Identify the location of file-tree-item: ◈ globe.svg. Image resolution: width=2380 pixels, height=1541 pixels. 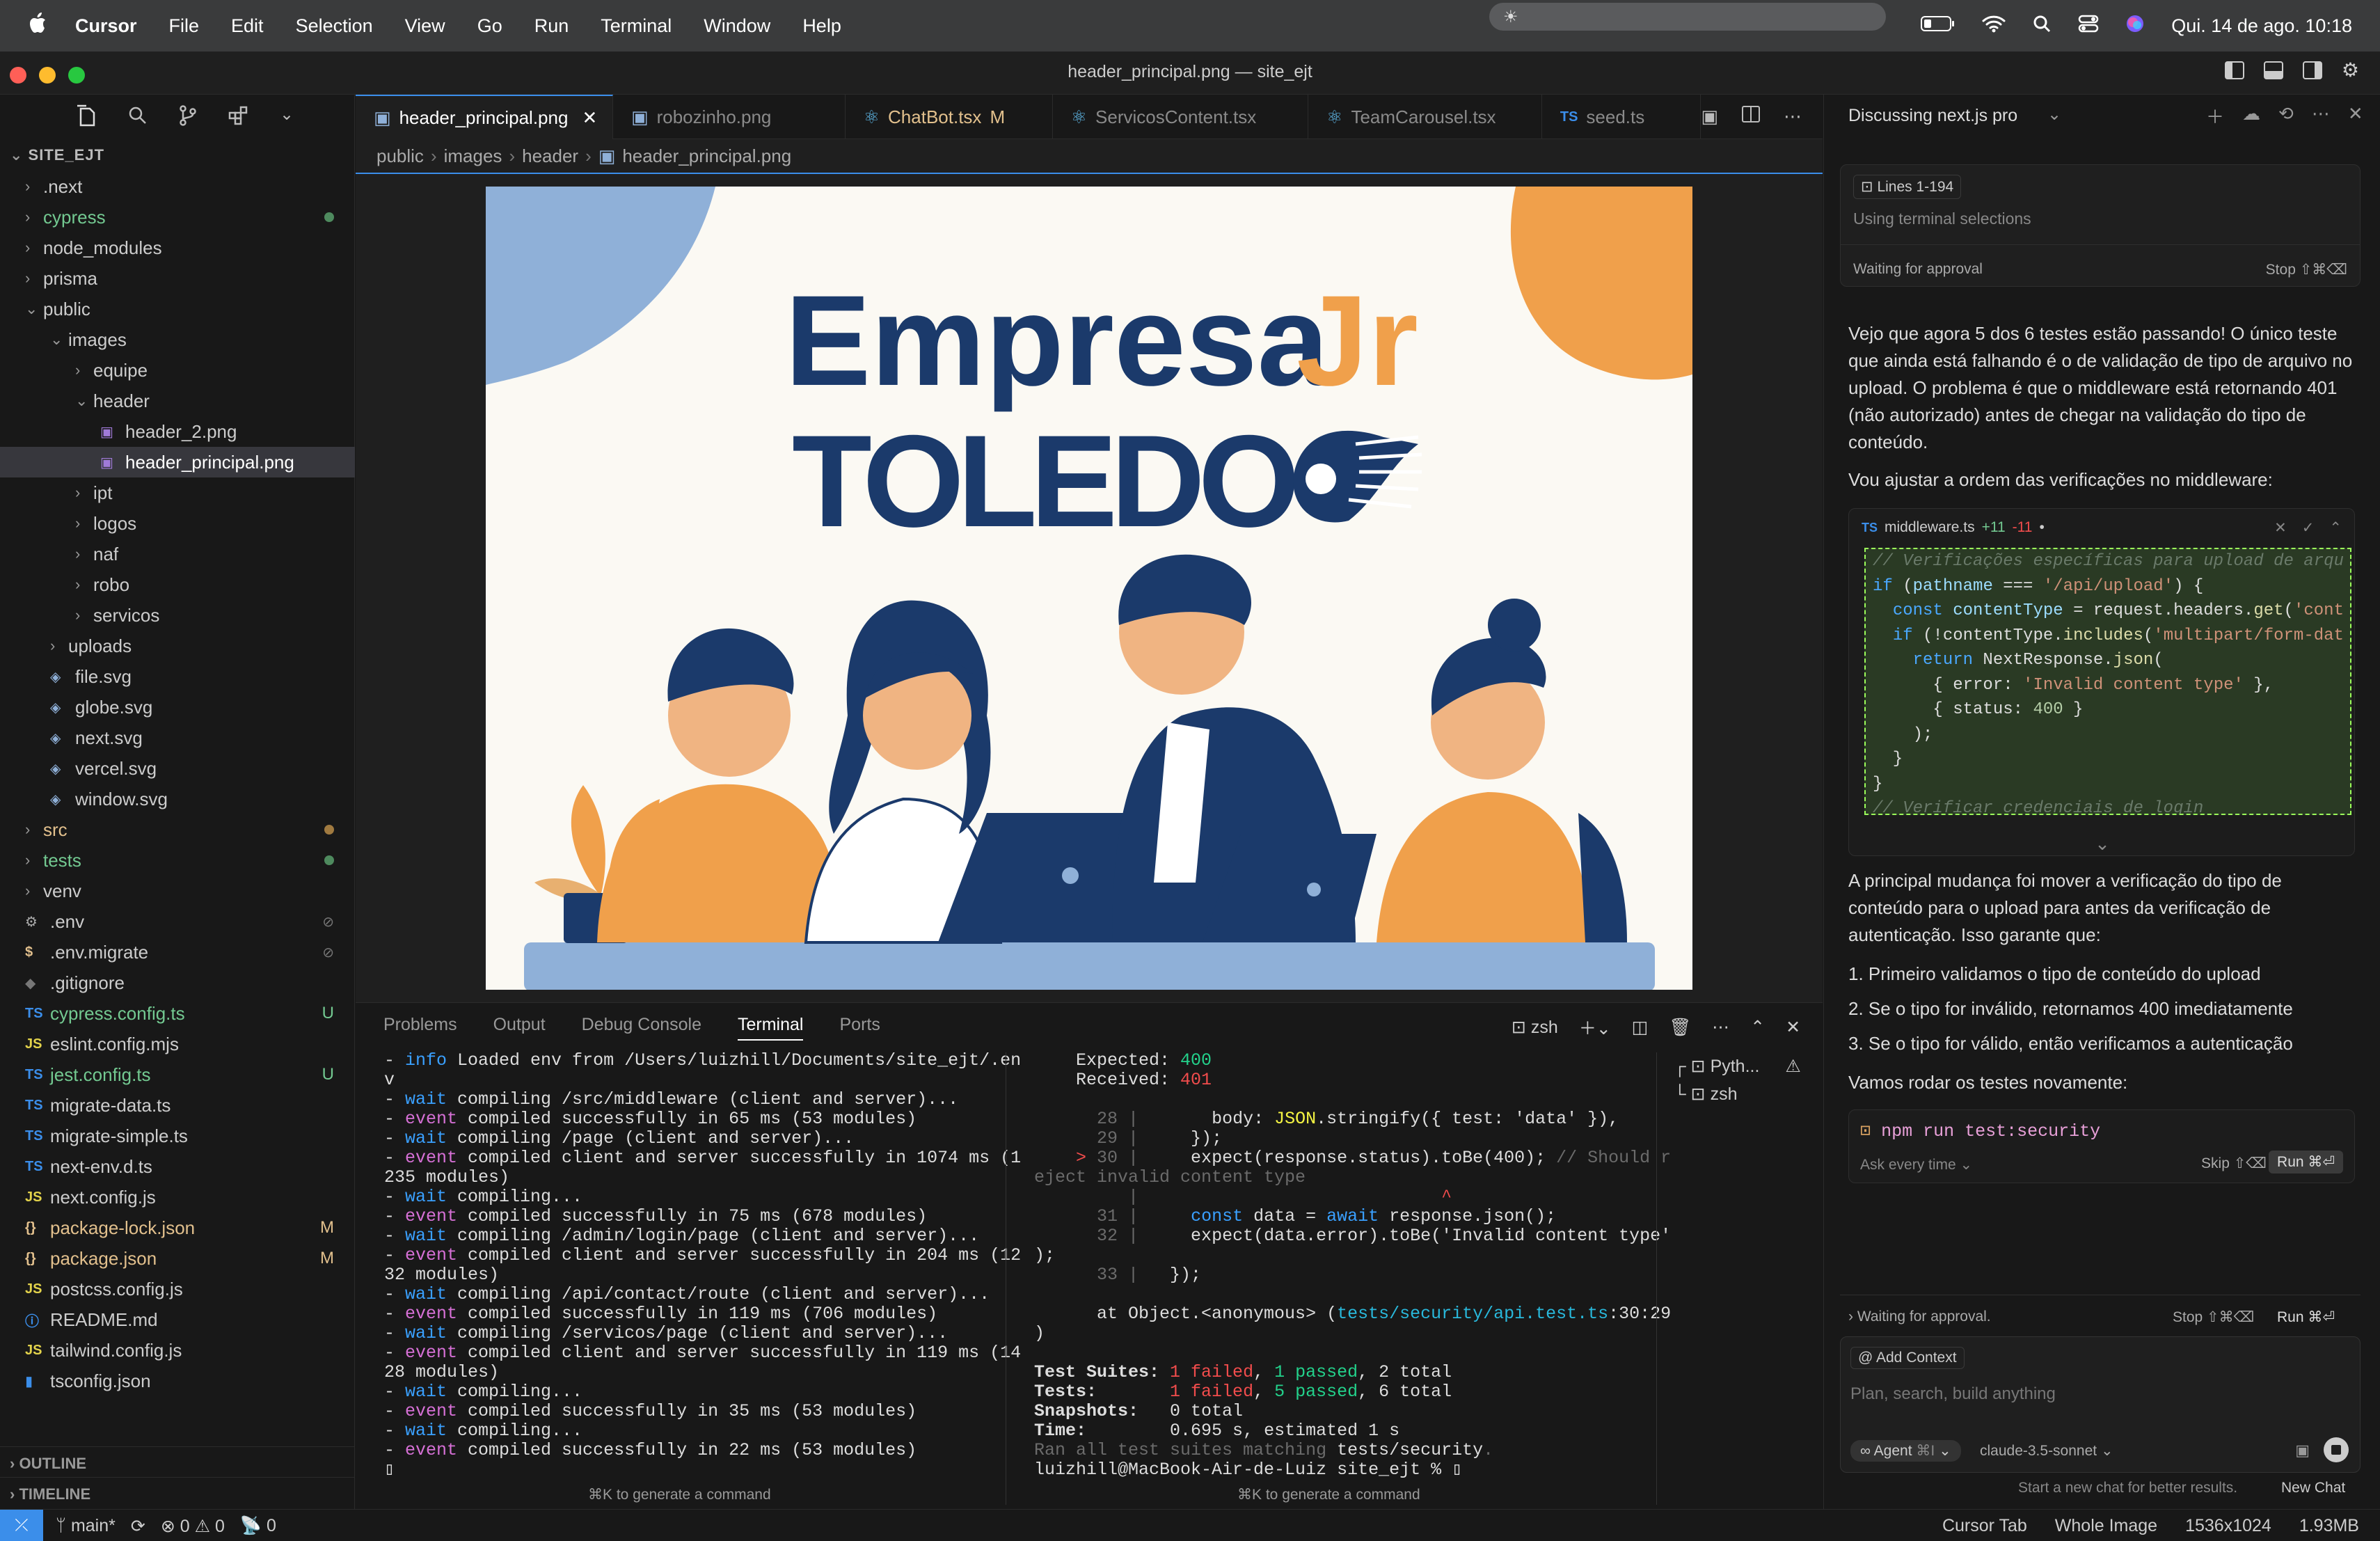
(177, 707).